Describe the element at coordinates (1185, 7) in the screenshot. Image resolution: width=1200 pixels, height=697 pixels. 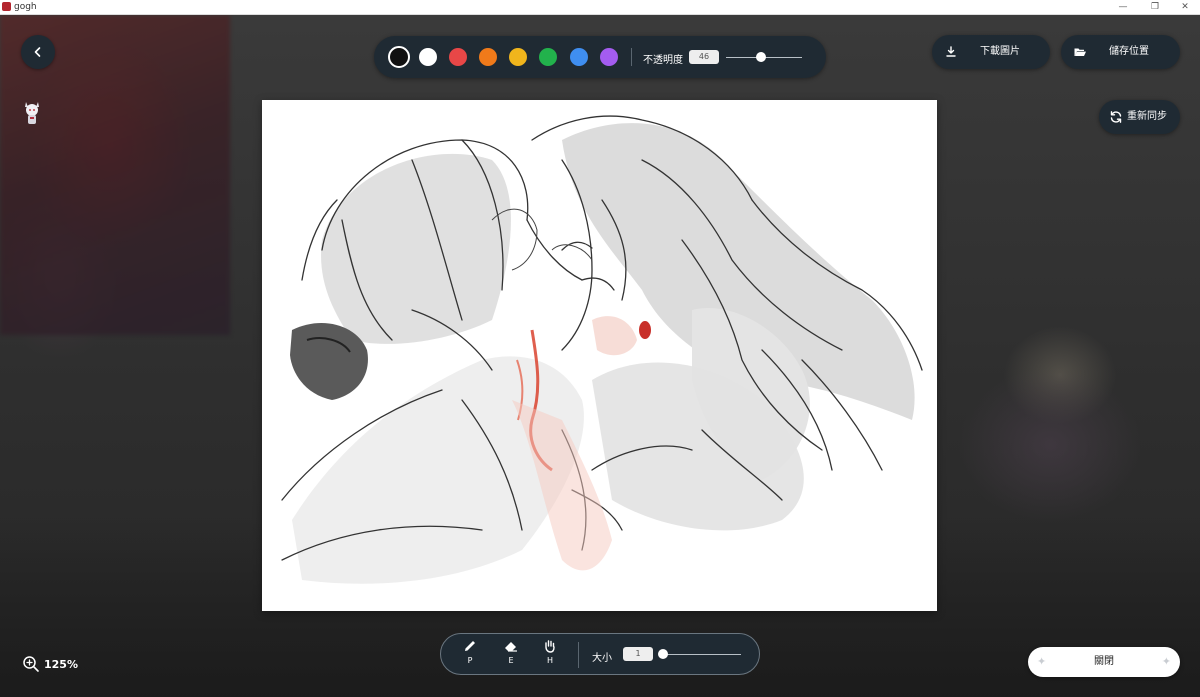
I see `close-window-button: ✕` at that location.